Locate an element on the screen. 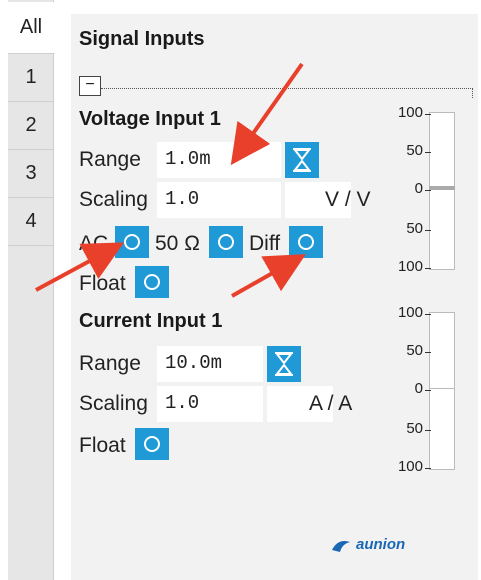 This screenshot has width=481, height=580. voltage-range-field: 1.0m is located at coordinates (219, 160).